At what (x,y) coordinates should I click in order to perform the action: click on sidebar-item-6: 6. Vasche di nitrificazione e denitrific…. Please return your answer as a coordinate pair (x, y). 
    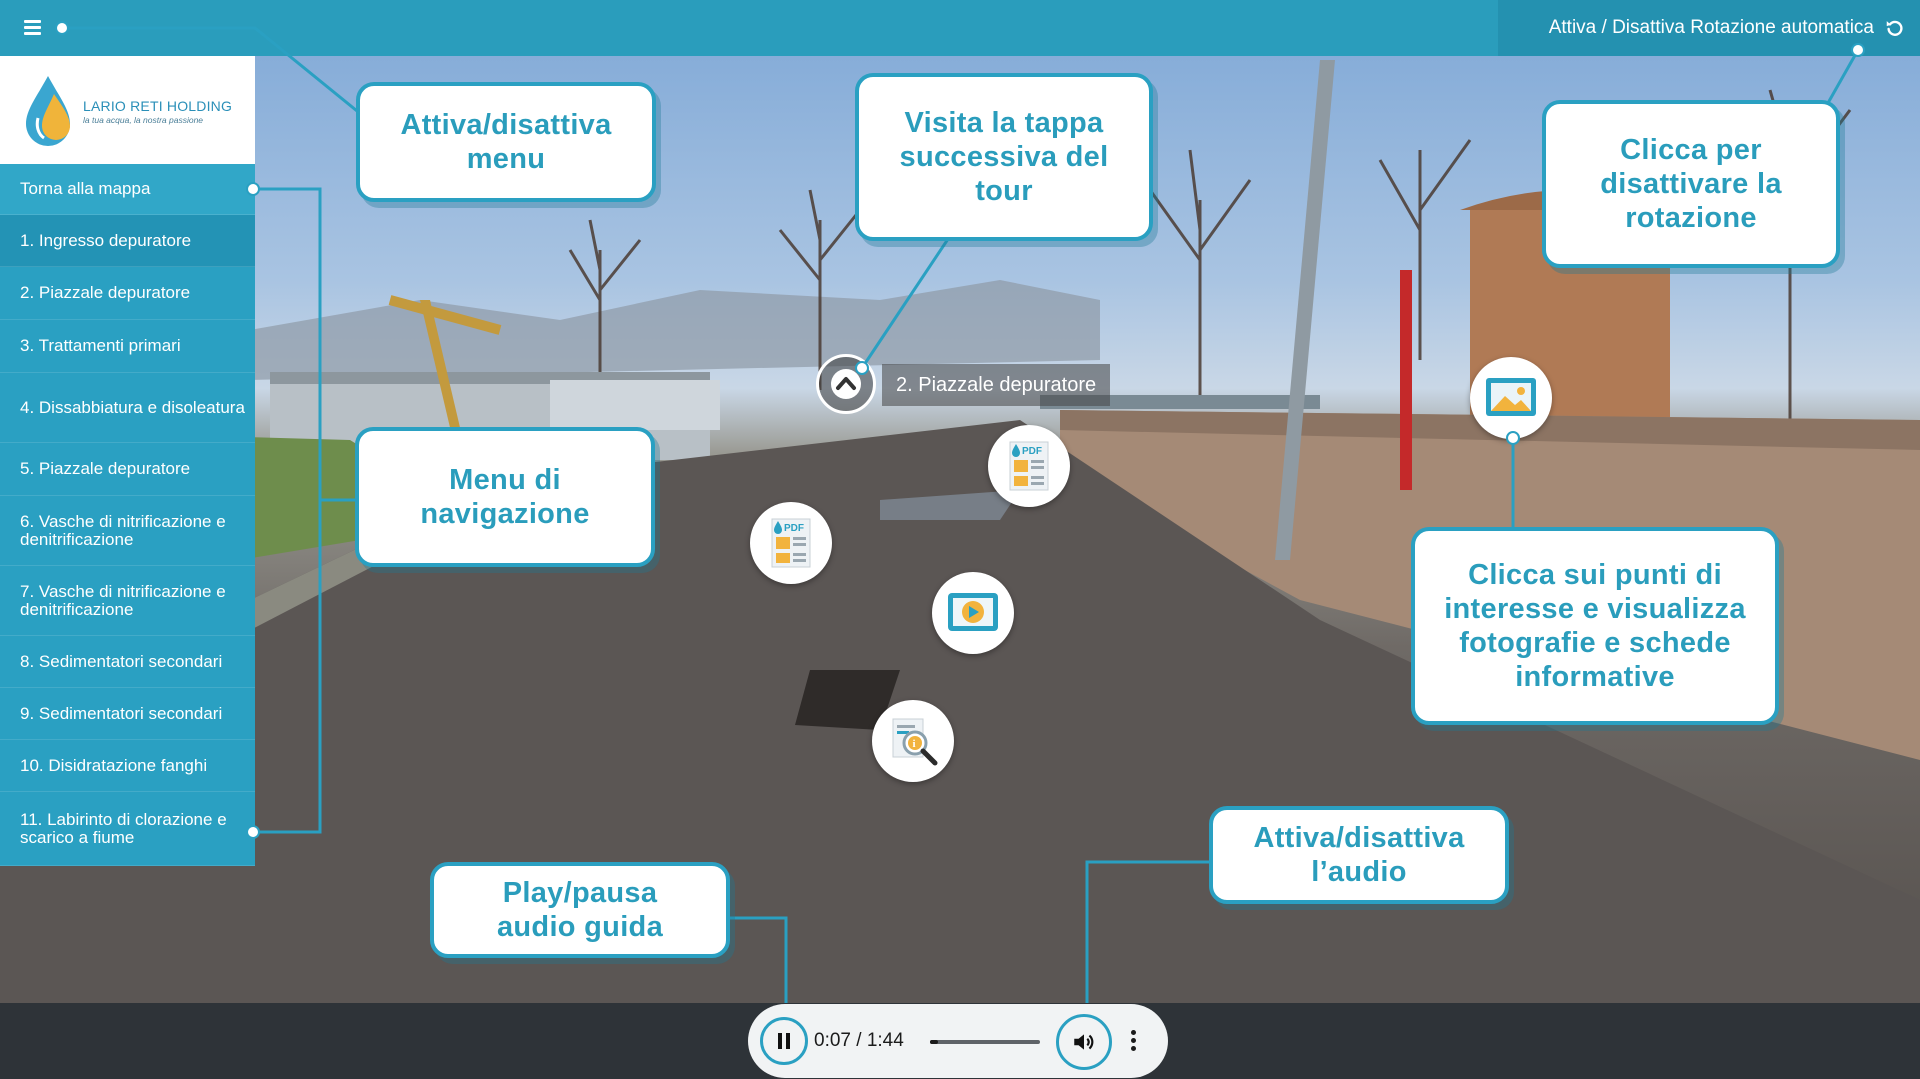
    Looking at the image, I should click on (127, 531).